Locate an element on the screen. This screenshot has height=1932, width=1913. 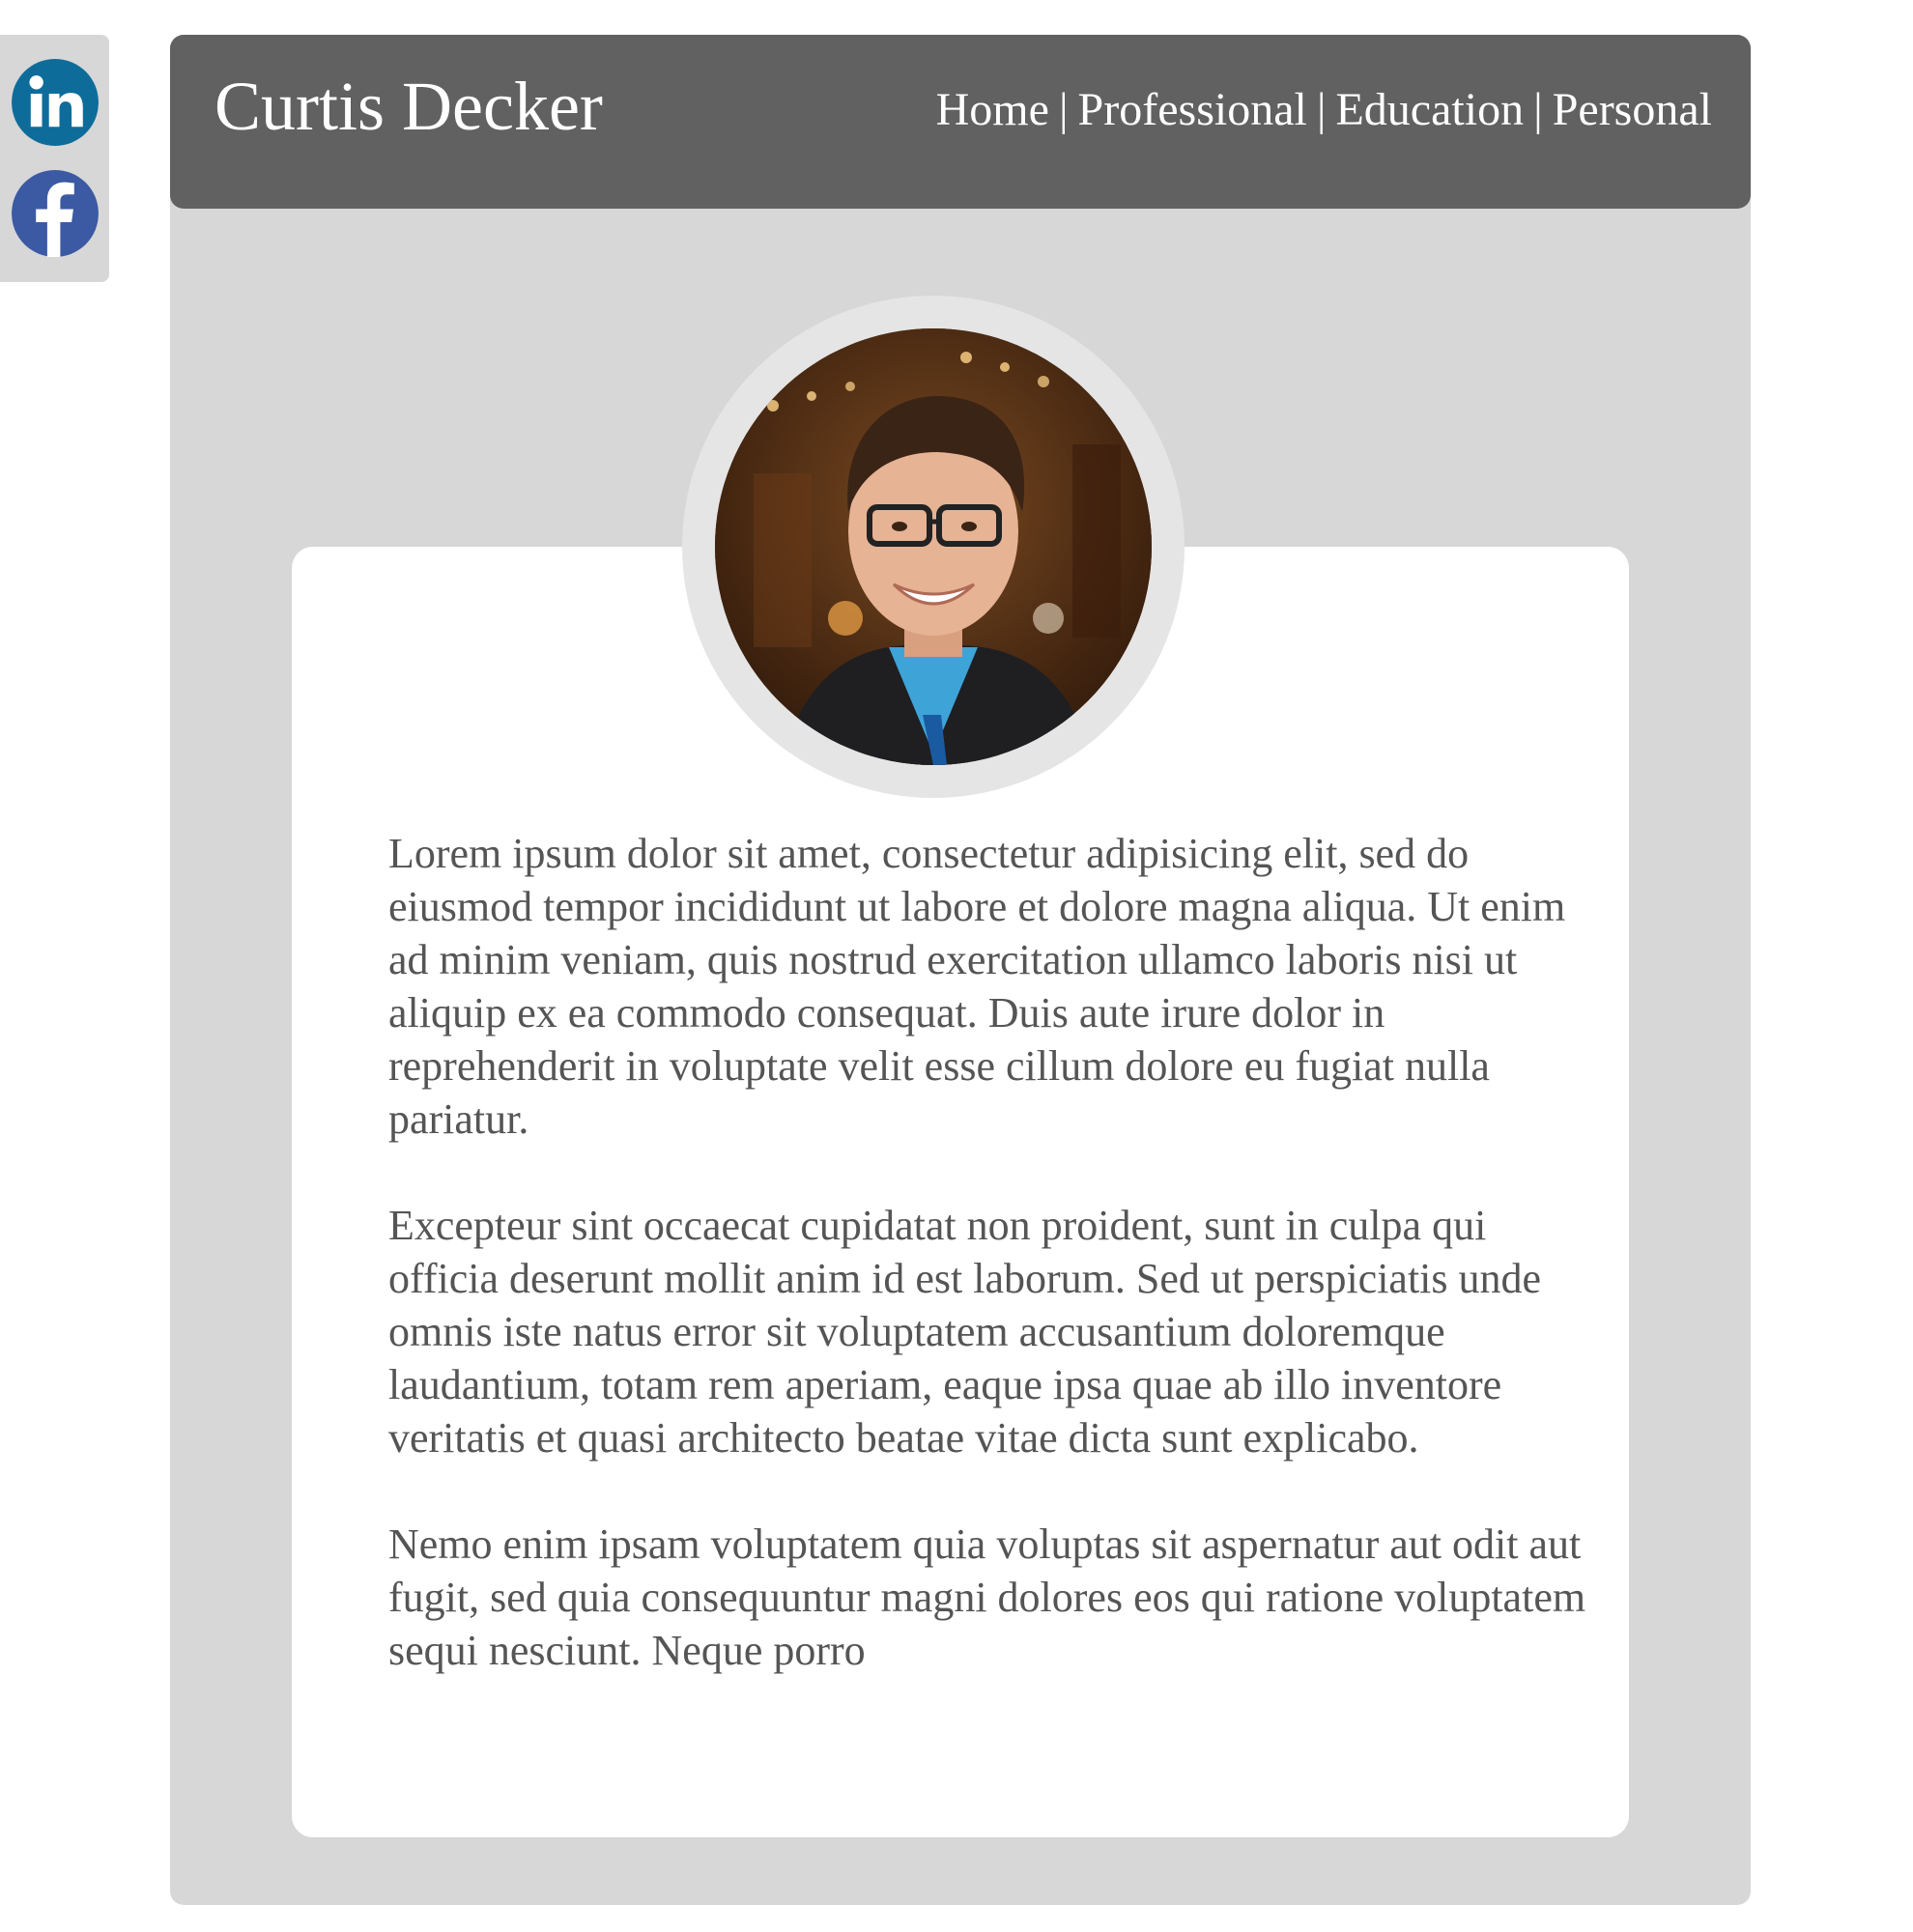
main-nav: Home | Professional | Education | Personal is located at coordinates (1324, 110).